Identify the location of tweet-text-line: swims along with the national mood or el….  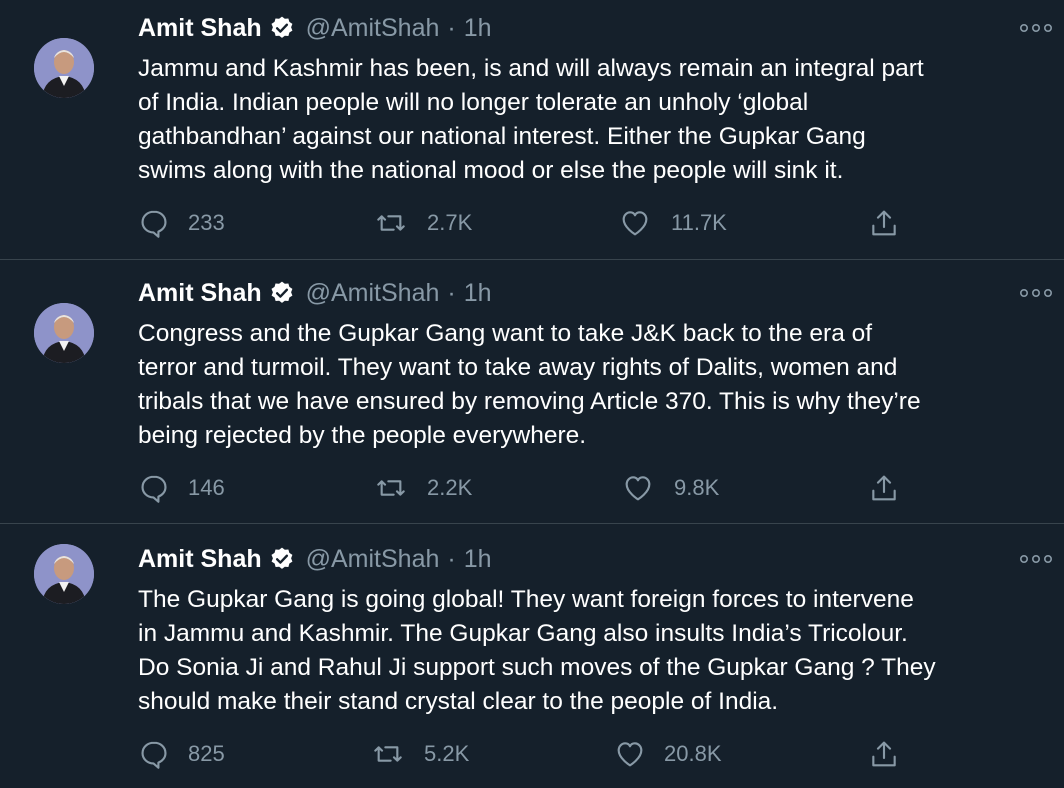
(491, 170).